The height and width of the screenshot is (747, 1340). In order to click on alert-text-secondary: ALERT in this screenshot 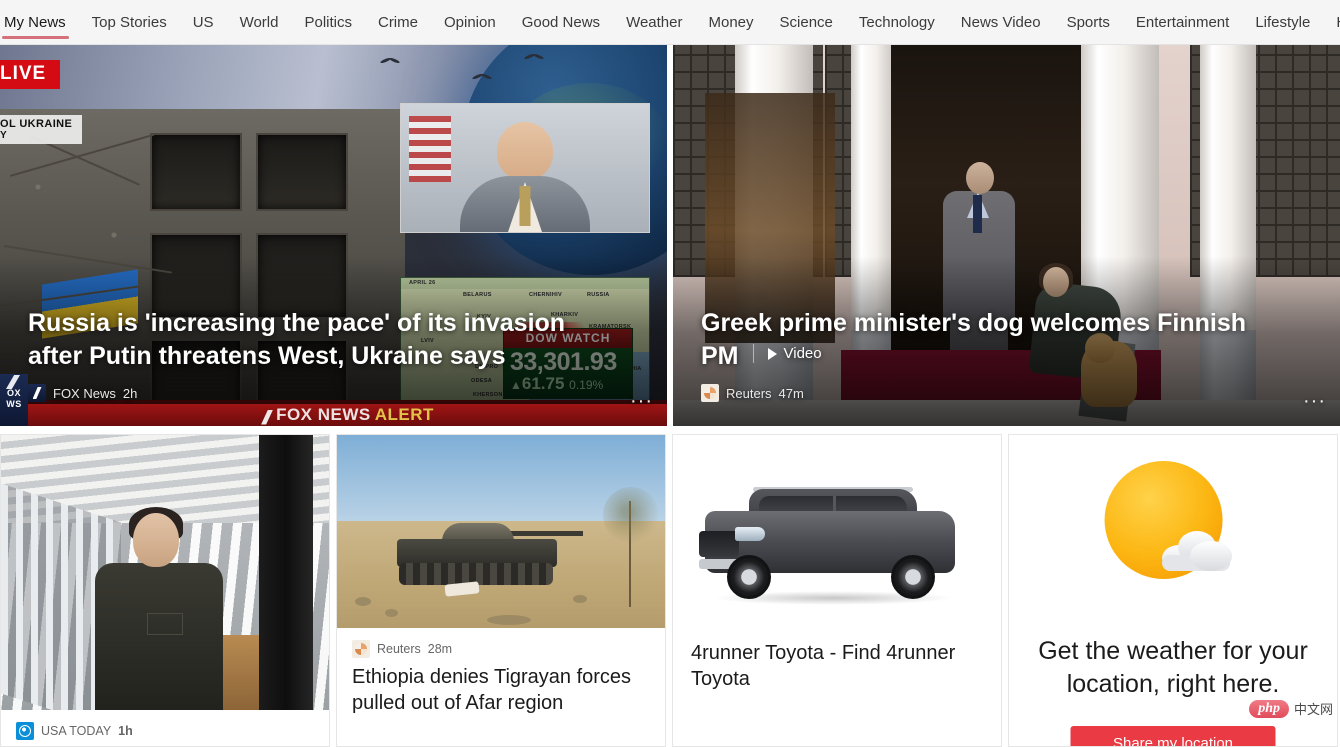, I will do `click(404, 414)`.